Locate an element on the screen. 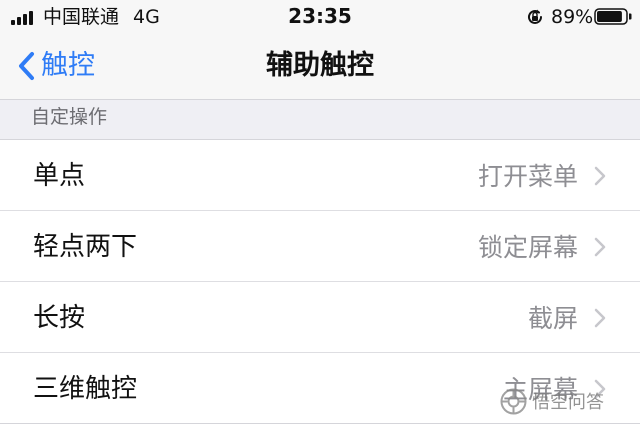 The width and height of the screenshot is (640, 424). back-button: 触控 is located at coordinates (56, 66).